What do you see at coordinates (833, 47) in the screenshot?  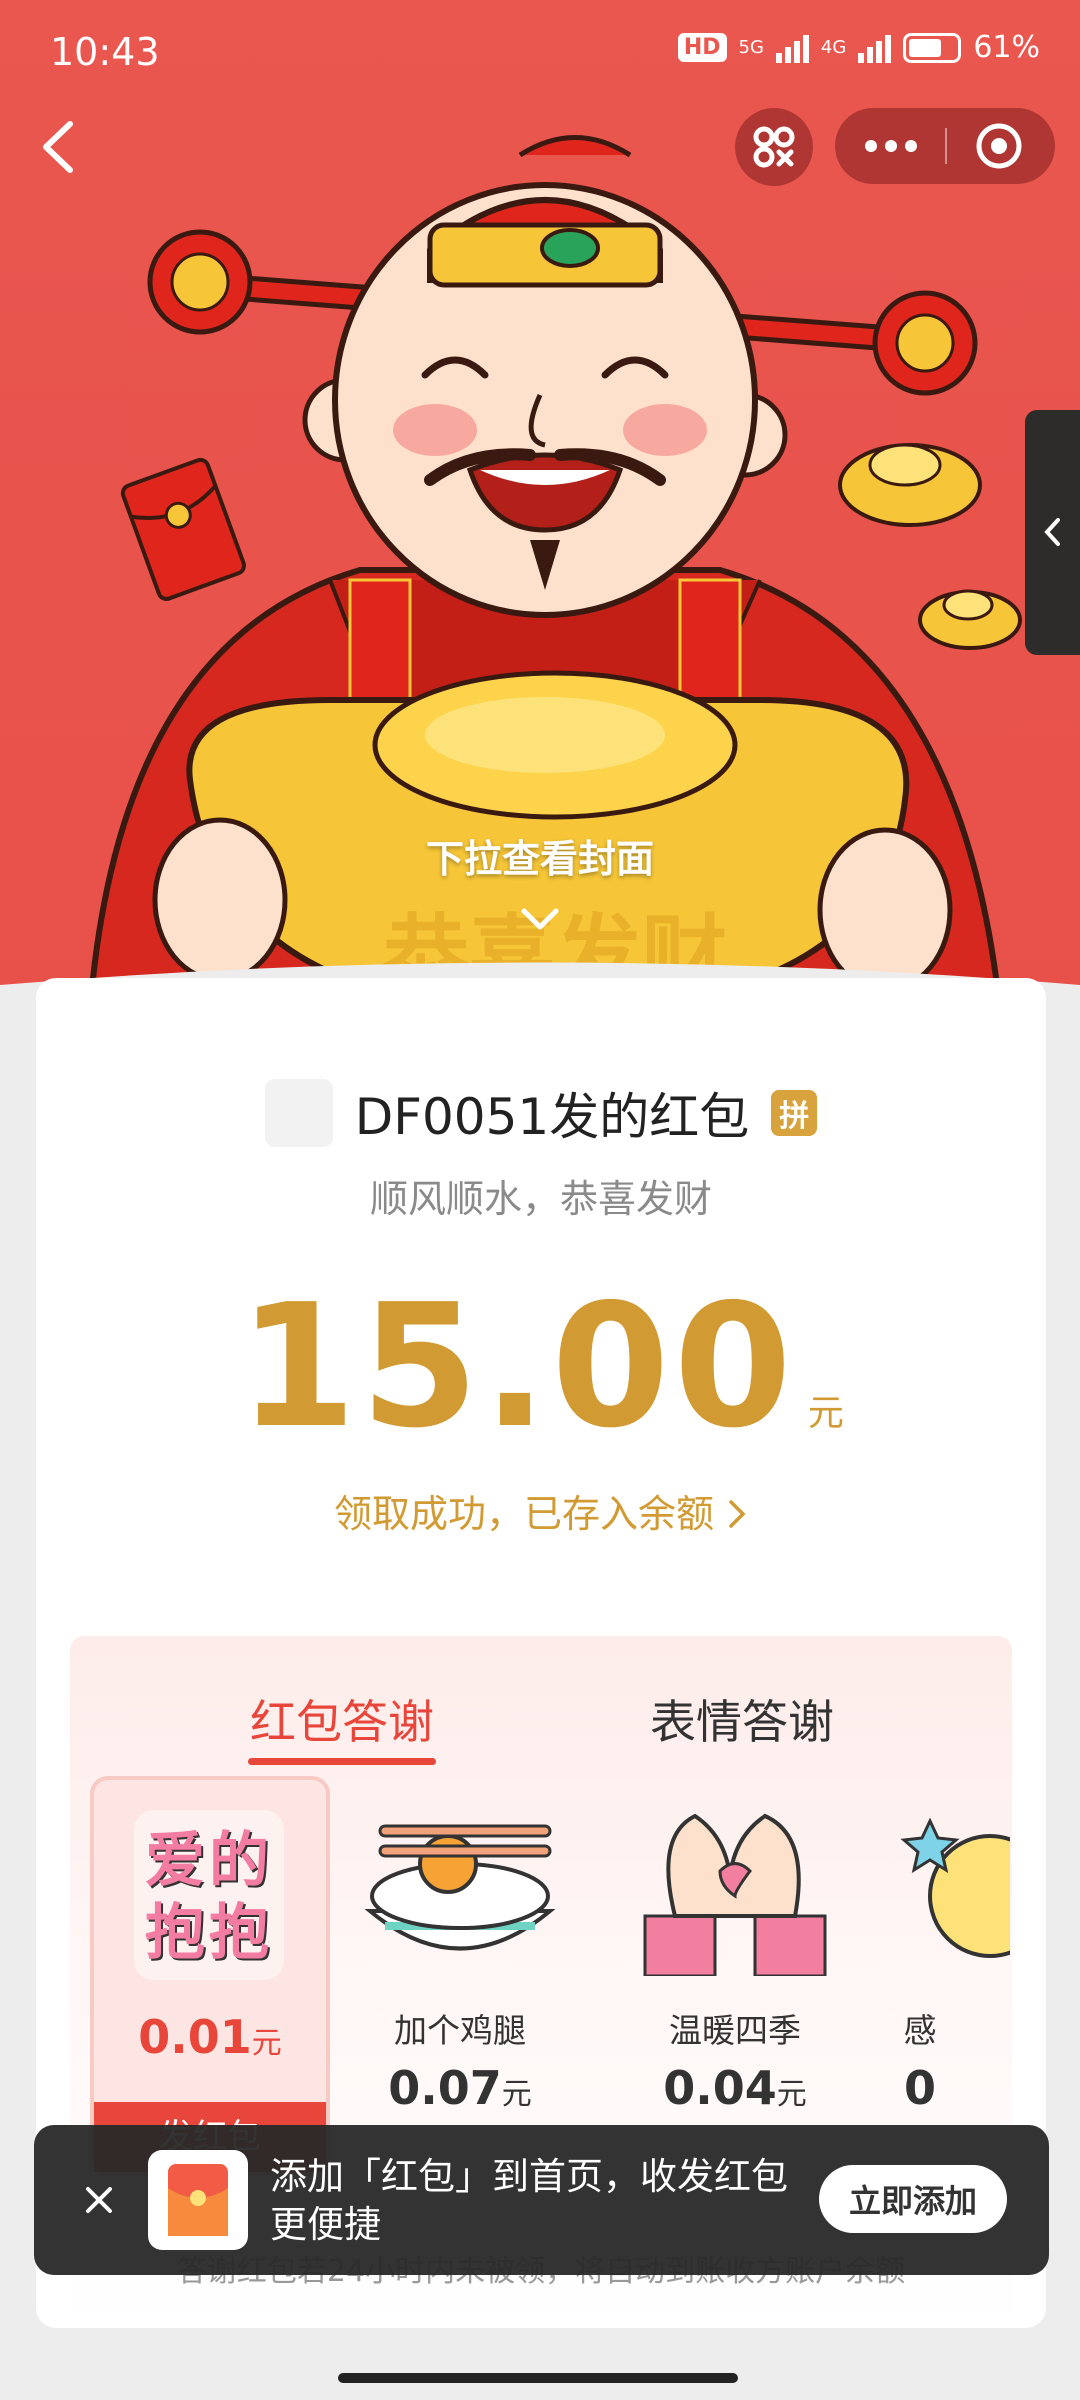 I see `network-4g-label: 4G` at bounding box center [833, 47].